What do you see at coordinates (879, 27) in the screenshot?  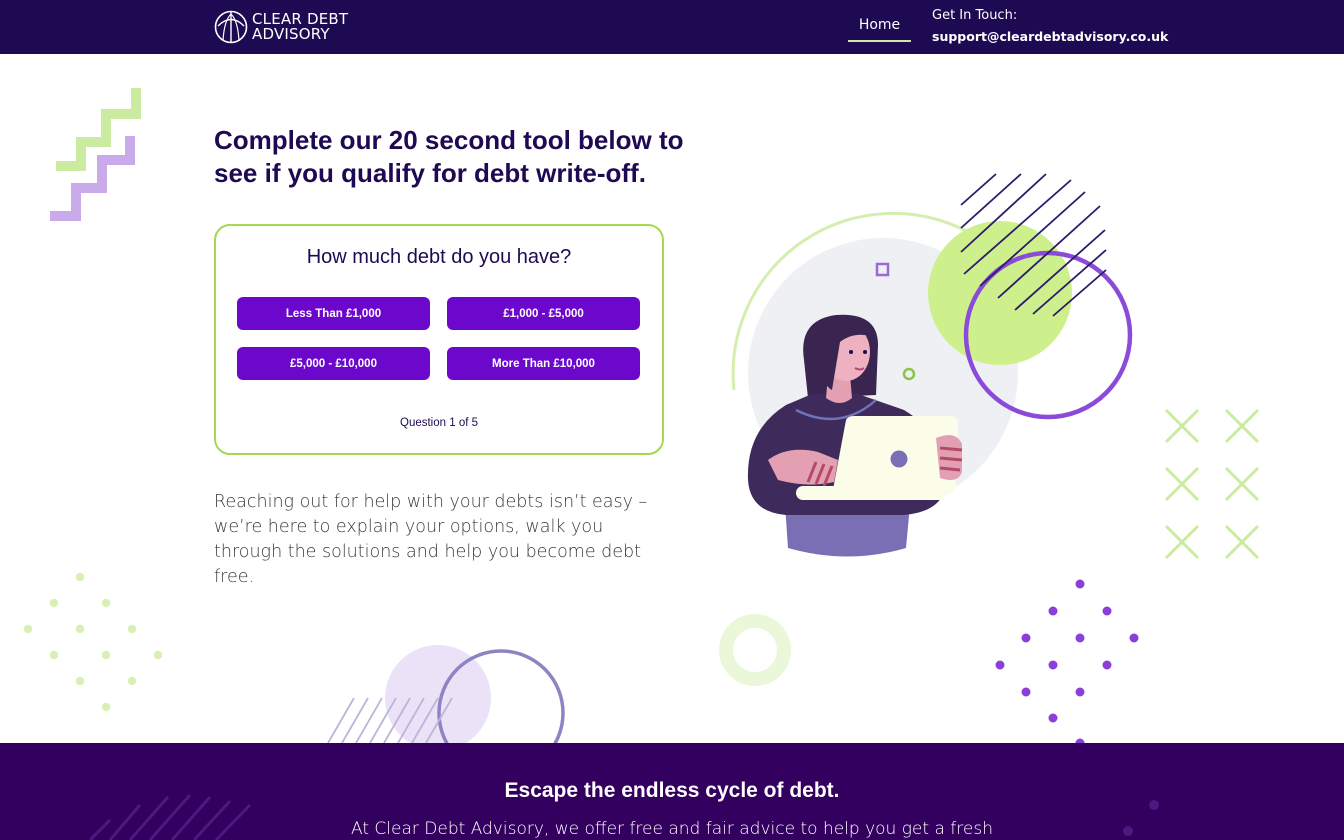 I see `nav-home-link: Home` at bounding box center [879, 27].